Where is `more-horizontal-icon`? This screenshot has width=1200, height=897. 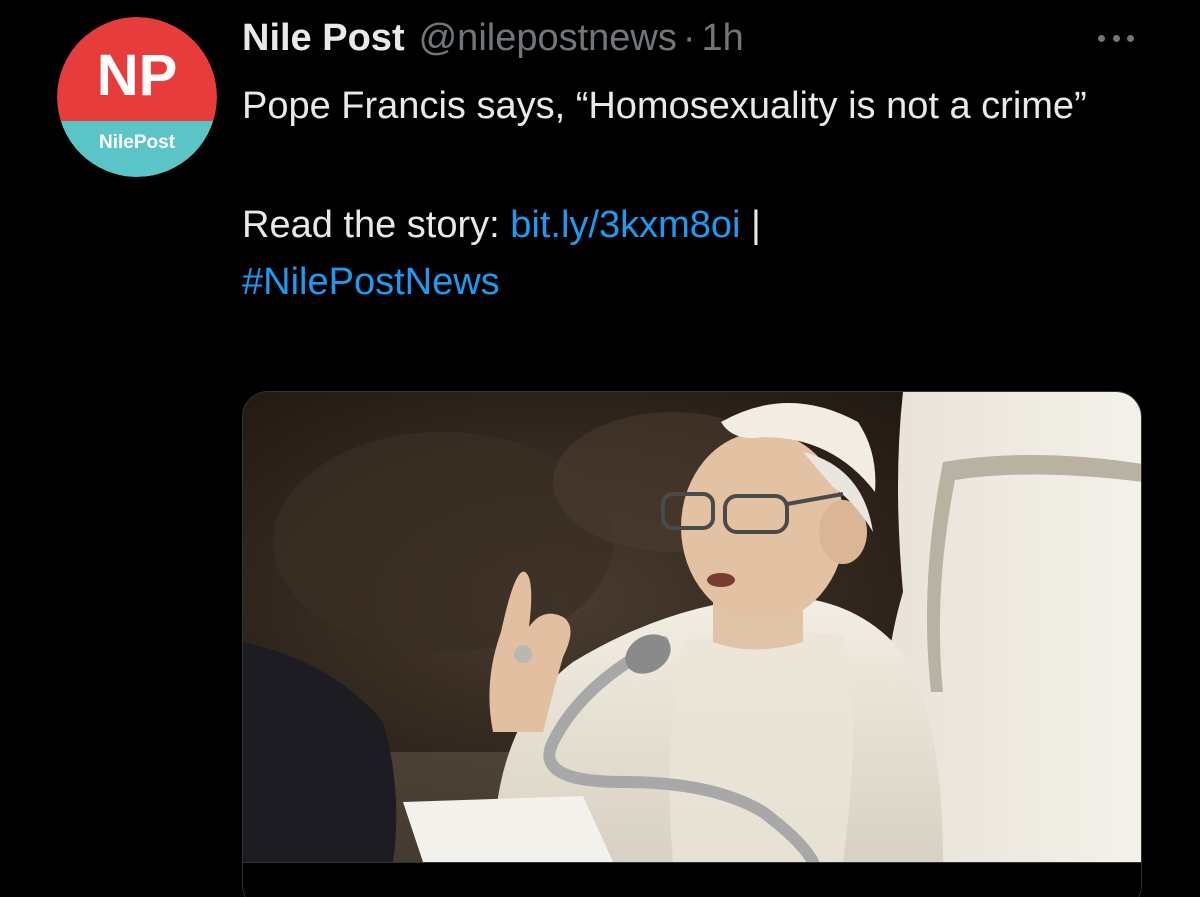 more-horizontal-icon is located at coordinates (1116, 38).